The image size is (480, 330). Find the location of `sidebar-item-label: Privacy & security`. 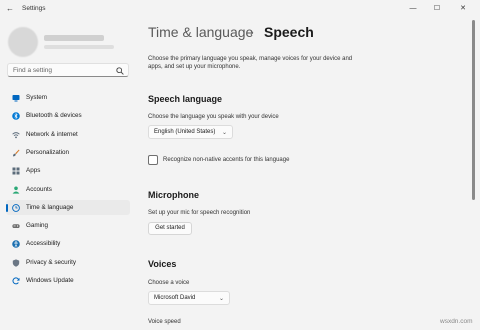

sidebar-item-label: Privacy & security is located at coordinates (51, 262).